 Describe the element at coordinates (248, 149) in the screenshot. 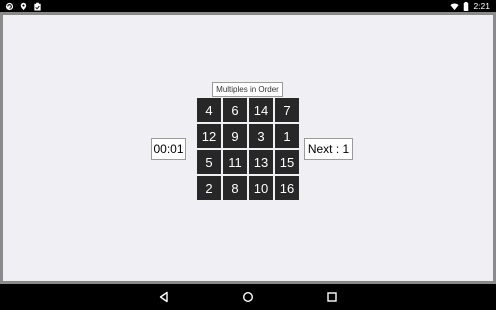

I see `tile-grid: 4 6 14 7 12 9 3 1 5 11 13 15 2 8 10 16` at that location.